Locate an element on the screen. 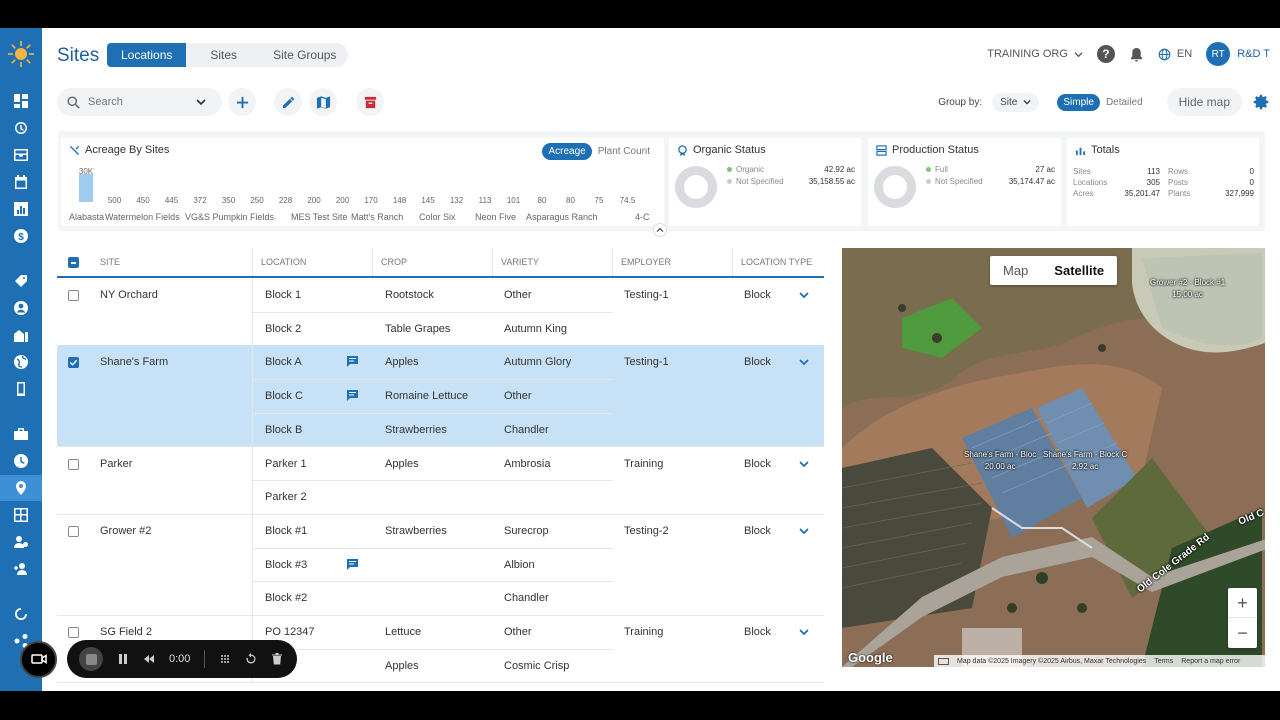 Image resolution: width=1280 pixels, height=720 pixels. search-input is located at coordinates (138, 102).